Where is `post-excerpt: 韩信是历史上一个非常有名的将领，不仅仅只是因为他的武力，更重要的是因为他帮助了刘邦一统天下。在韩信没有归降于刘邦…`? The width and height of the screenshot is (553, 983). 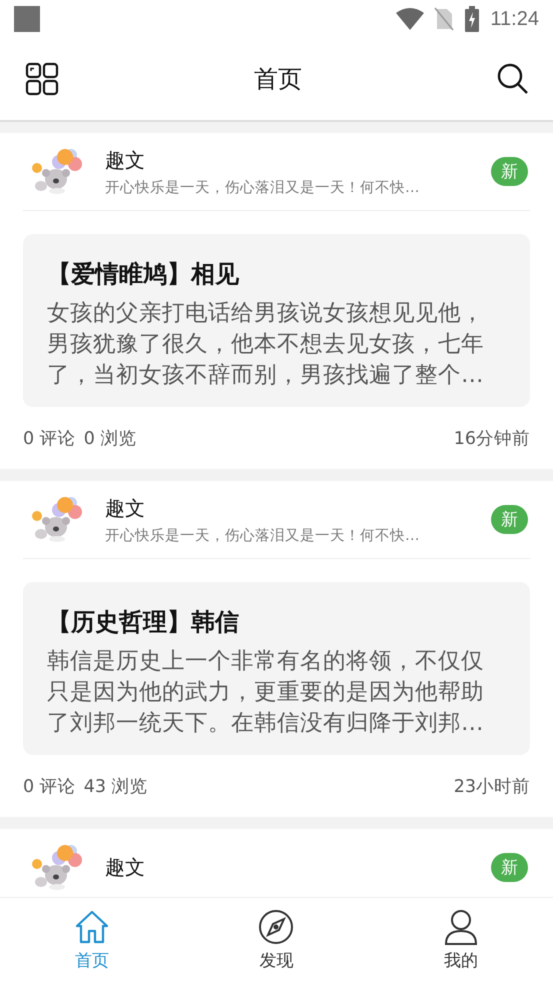 post-excerpt: 韩信是历史上一个非常有名的将领，不仅仅只是因为他的武力，更重要的是因为他帮助了刘邦一统天下。在韩信没有归降于刘邦… is located at coordinates (266, 692).